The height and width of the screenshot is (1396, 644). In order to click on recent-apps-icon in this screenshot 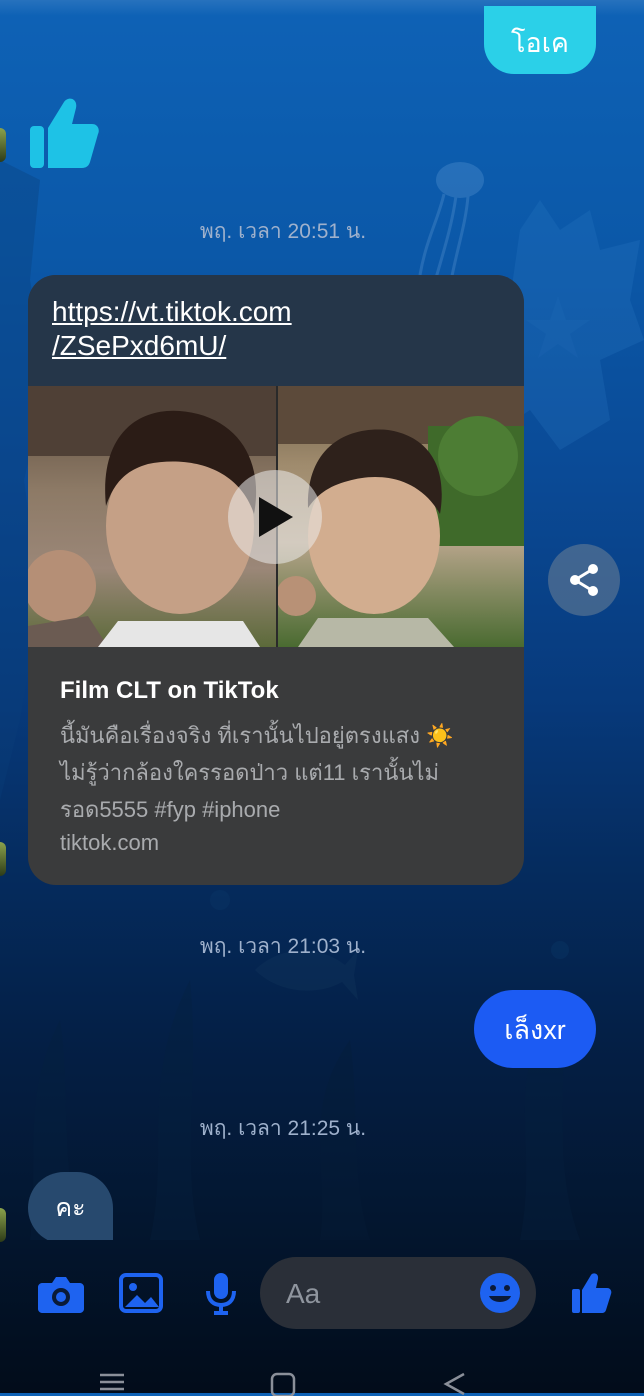, I will do `click(112, 1382)`.